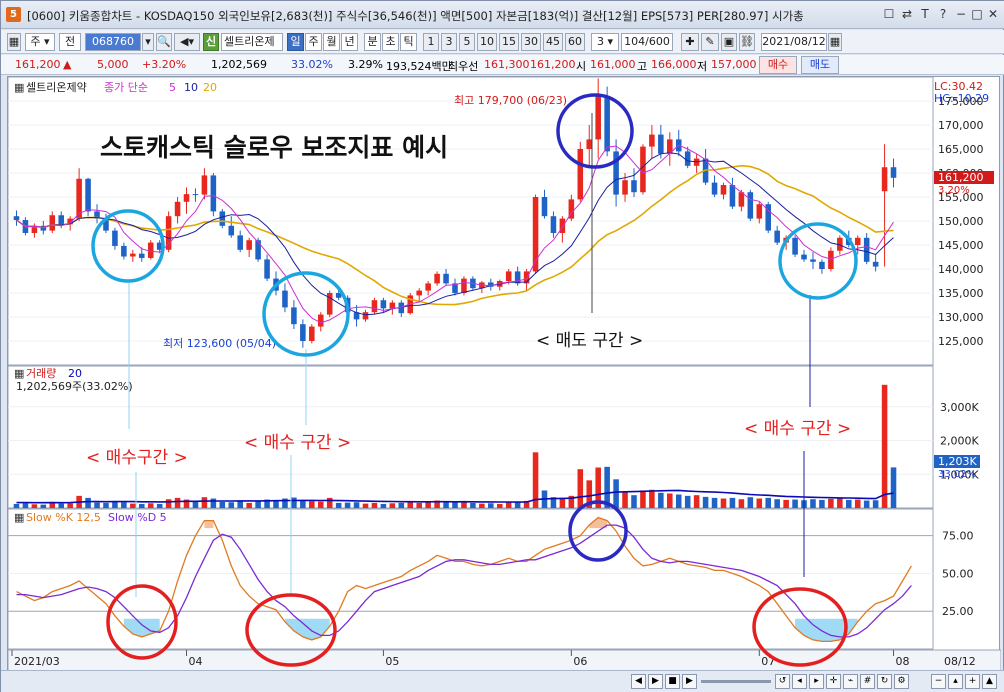 The width and height of the screenshot is (1004, 692). I want to click on interval-30: 30, so click(531, 42).